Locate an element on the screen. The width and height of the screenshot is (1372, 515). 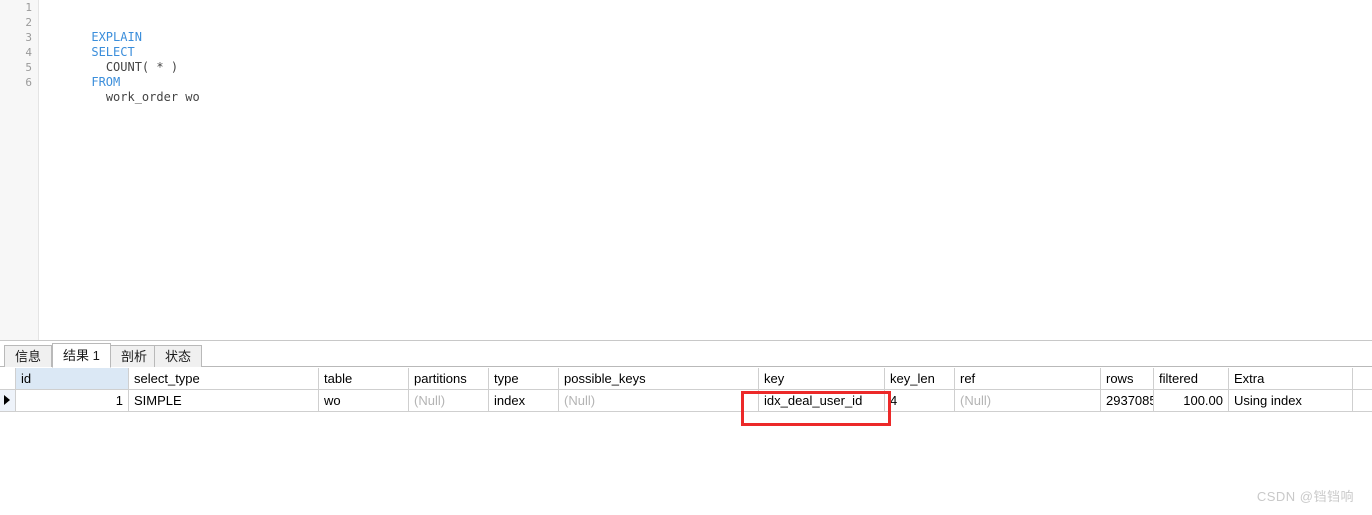
column-header-key-len: key_len is located at coordinates (920, 378).